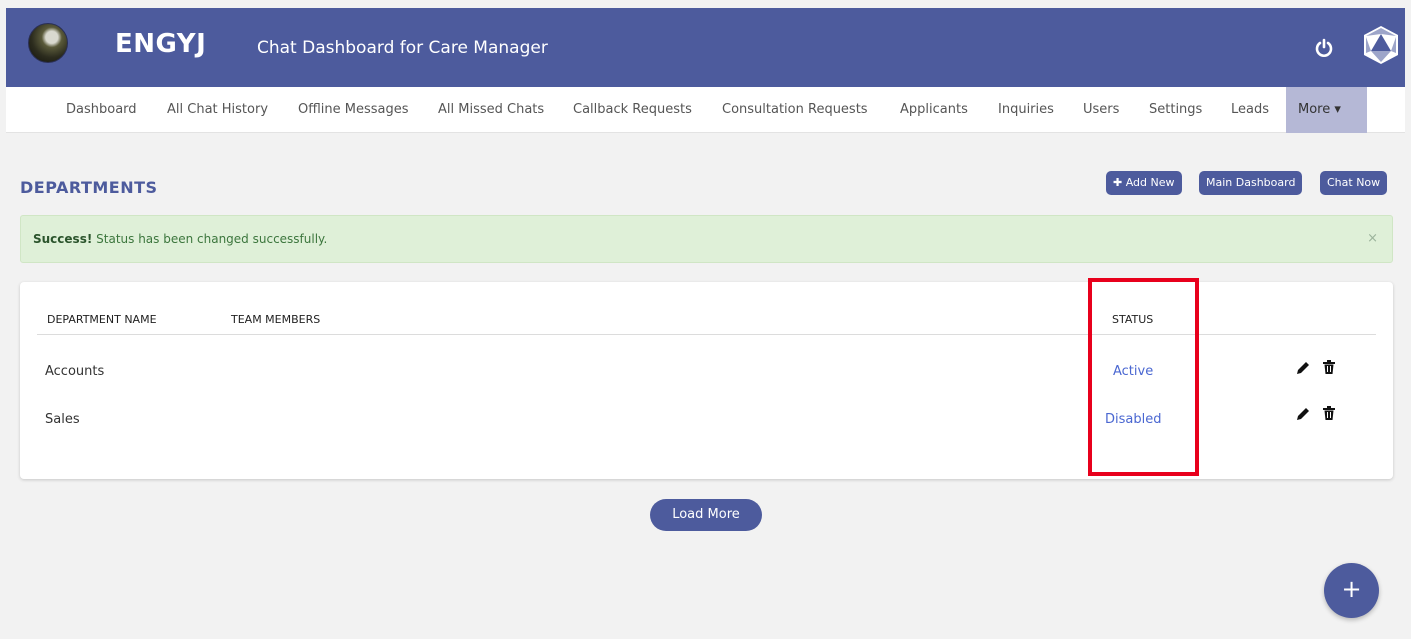  I want to click on status-toggle-link: Active, so click(1133, 371).